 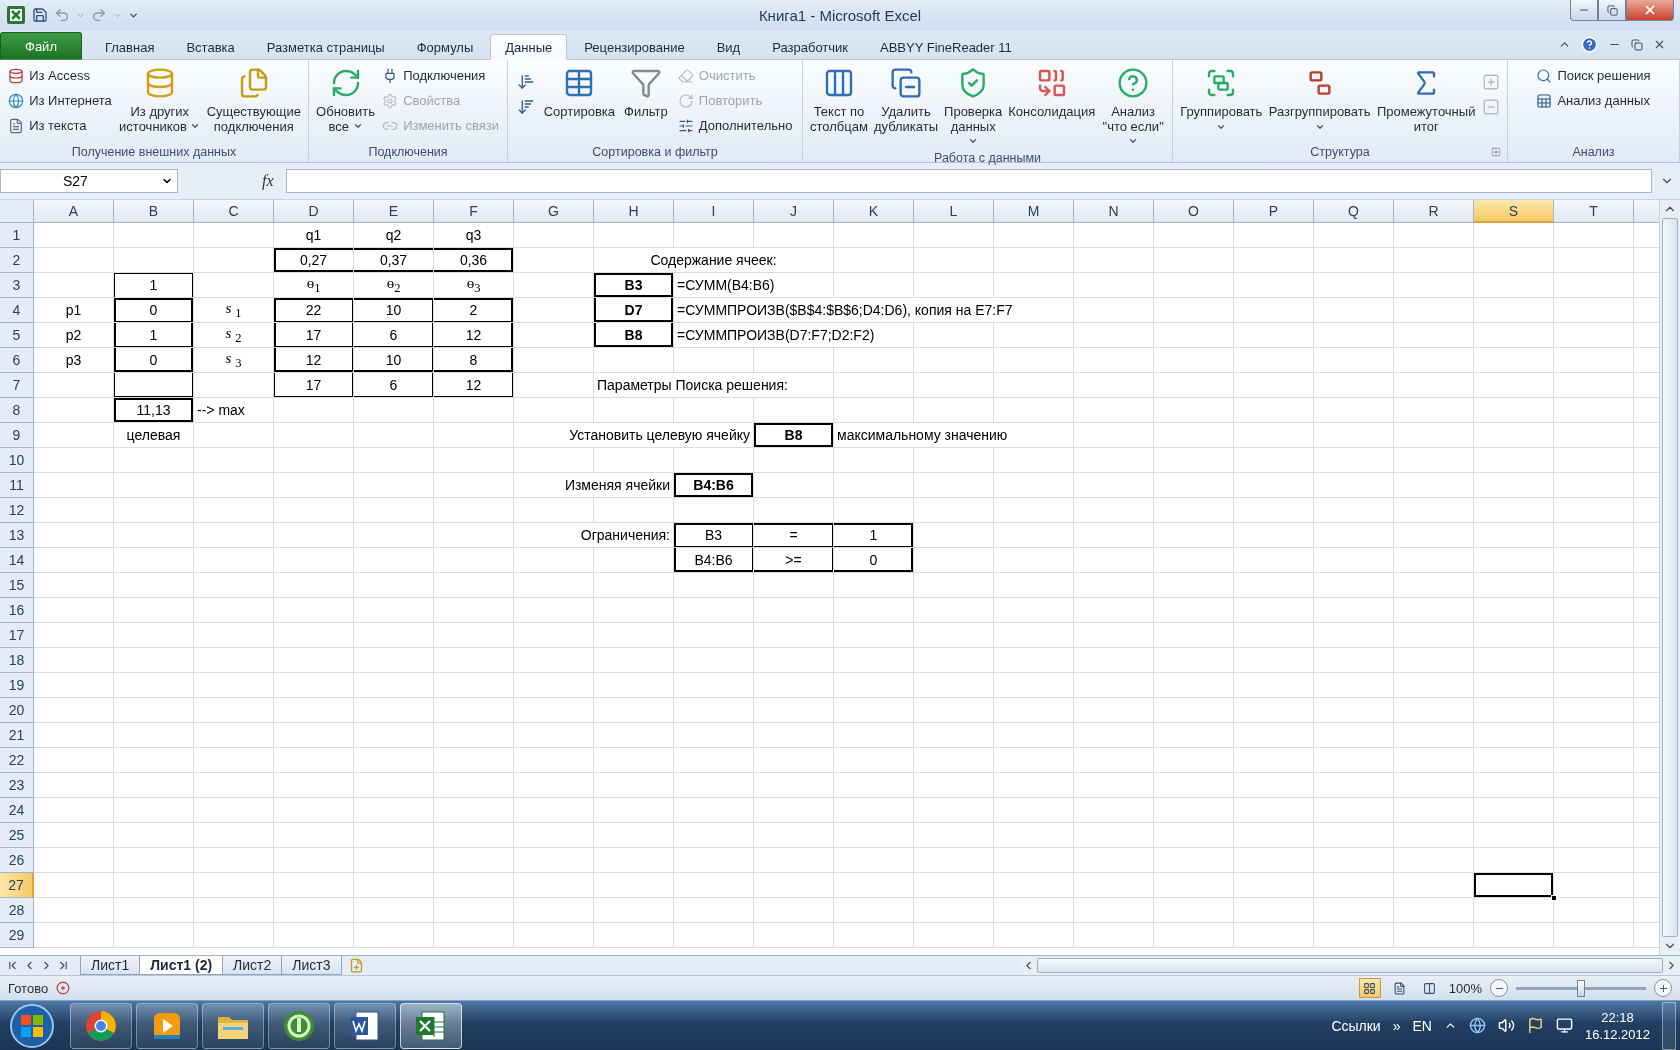 I want to click on row-header: 3, so click(x=17, y=285).